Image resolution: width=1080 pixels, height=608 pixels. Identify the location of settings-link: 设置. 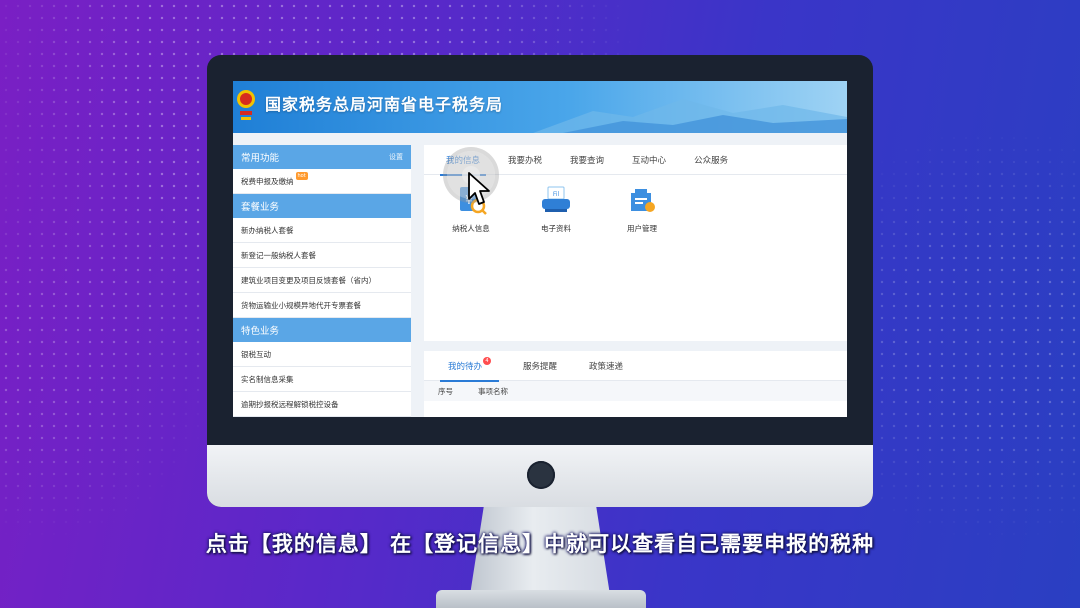
(396, 157).